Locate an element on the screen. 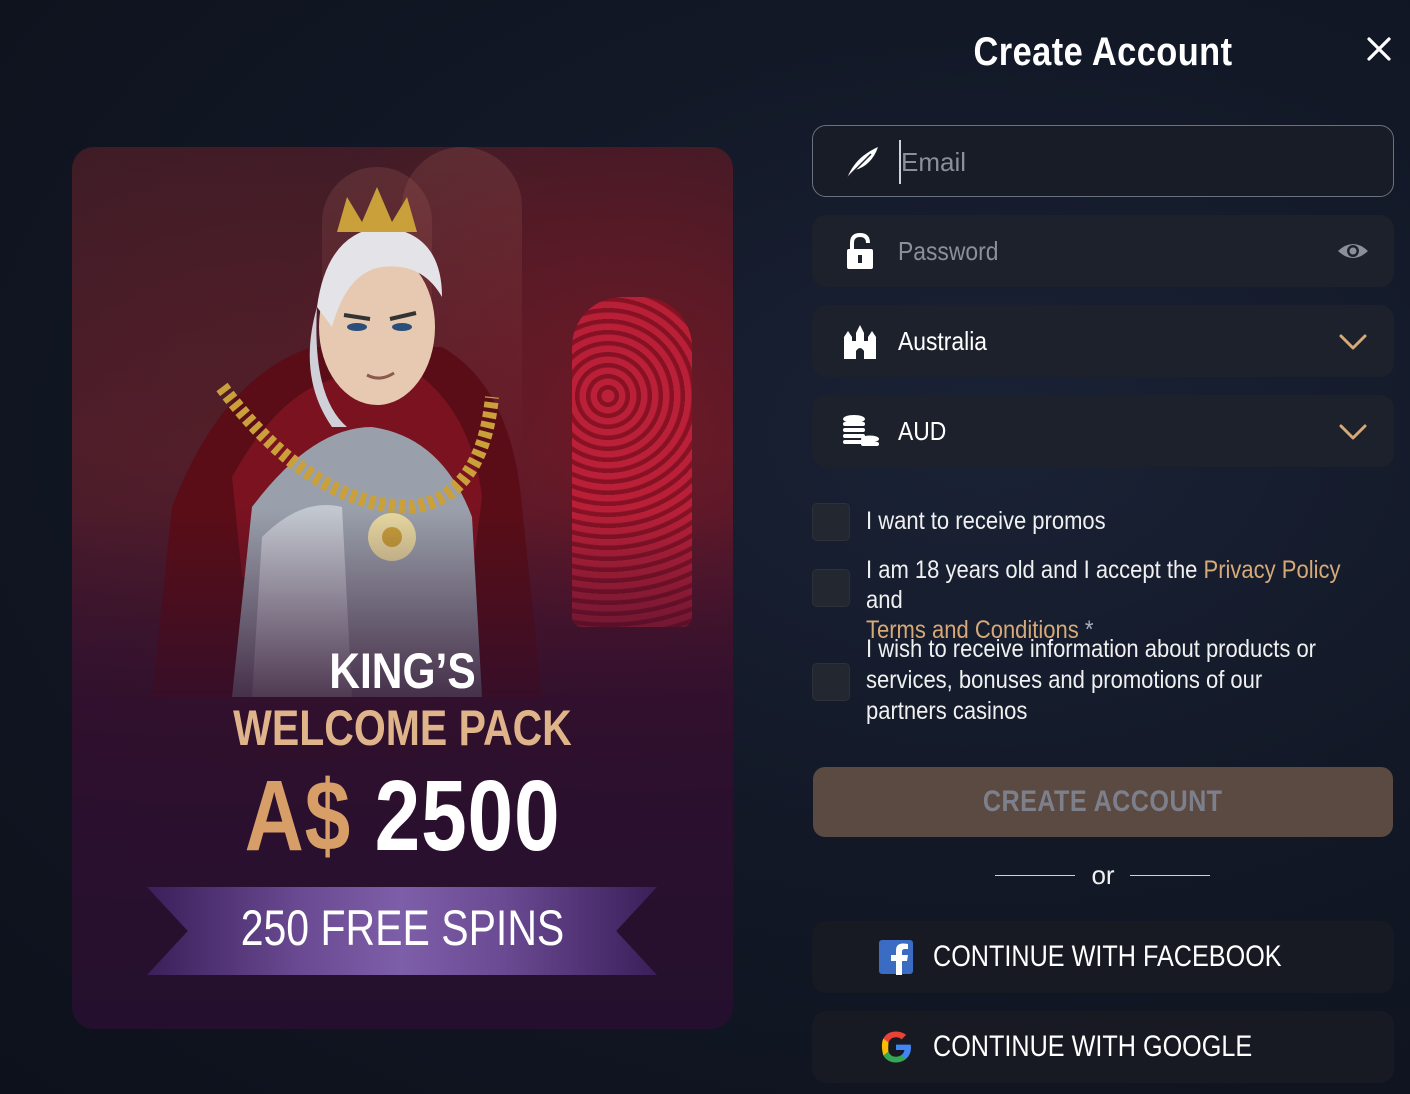 This screenshot has height=1094, width=1410. partners-checkbox is located at coordinates (831, 682).